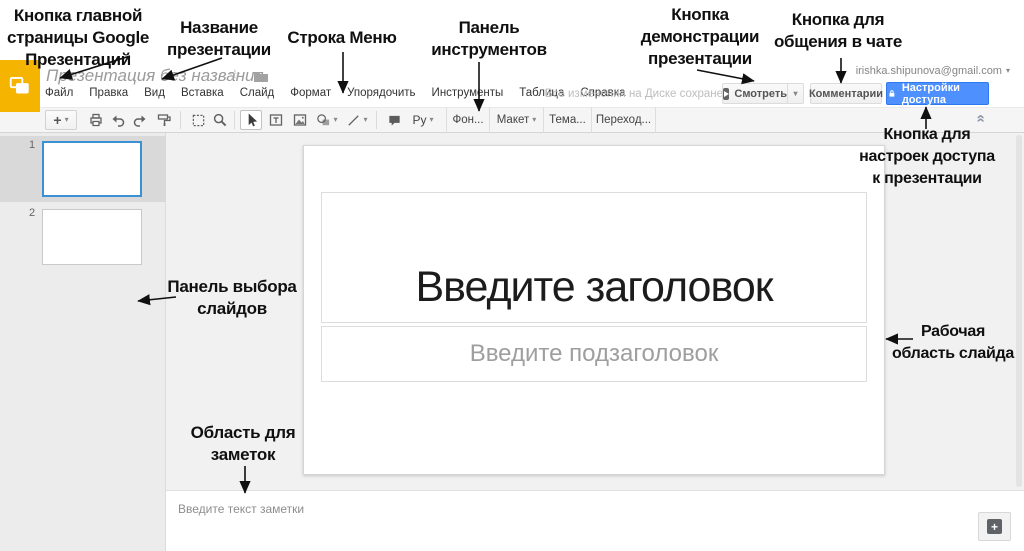  What do you see at coordinates (342, 37) in the screenshot?
I see `annotation-menu-bar: Строка Меню` at bounding box center [342, 37].